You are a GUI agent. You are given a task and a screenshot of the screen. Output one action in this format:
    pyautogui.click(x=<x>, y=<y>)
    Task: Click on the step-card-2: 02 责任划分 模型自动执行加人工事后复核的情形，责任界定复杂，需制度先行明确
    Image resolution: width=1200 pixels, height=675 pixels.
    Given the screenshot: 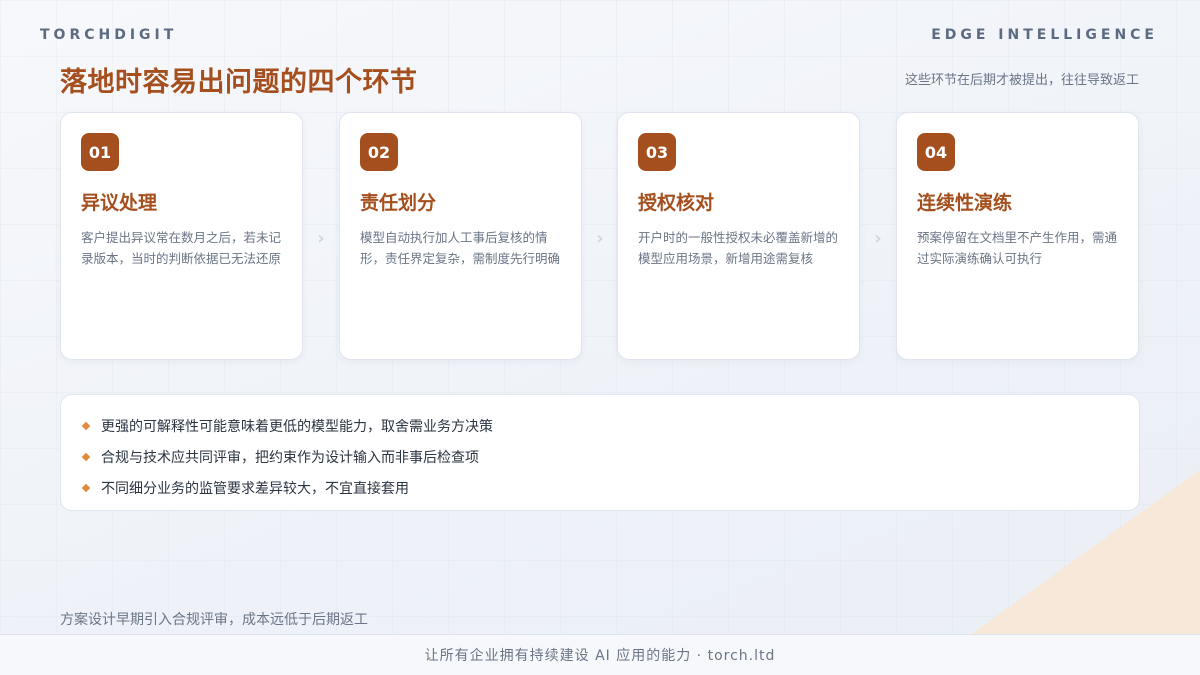 What is the action you would take?
    pyautogui.click(x=460, y=236)
    